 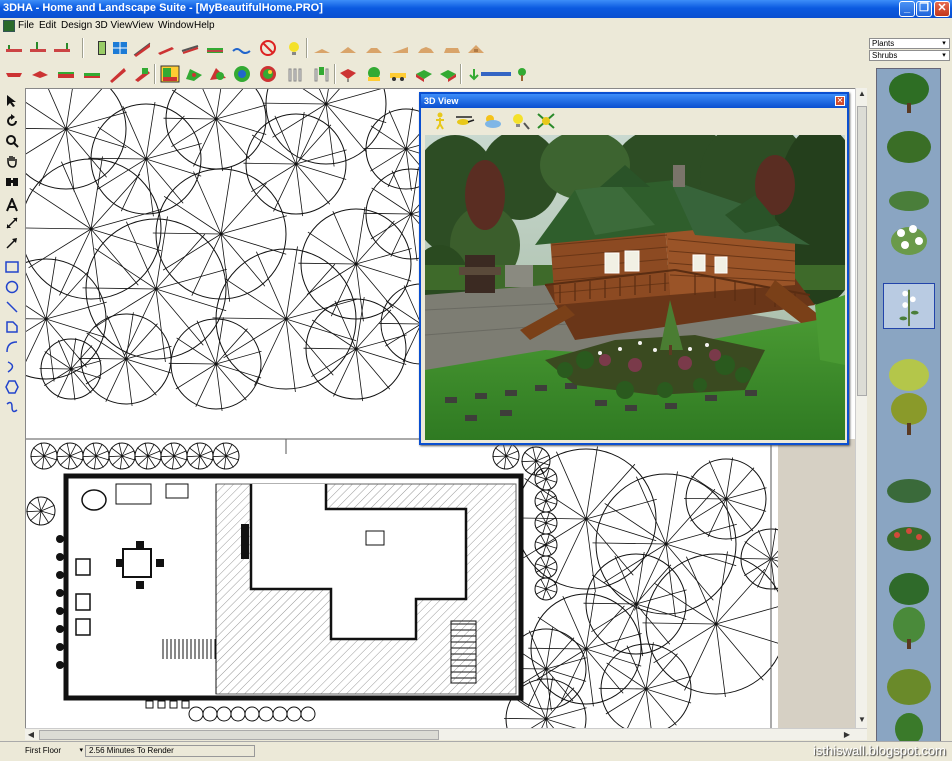 I want to click on brick-edge-icon, so click(x=142, y=74).